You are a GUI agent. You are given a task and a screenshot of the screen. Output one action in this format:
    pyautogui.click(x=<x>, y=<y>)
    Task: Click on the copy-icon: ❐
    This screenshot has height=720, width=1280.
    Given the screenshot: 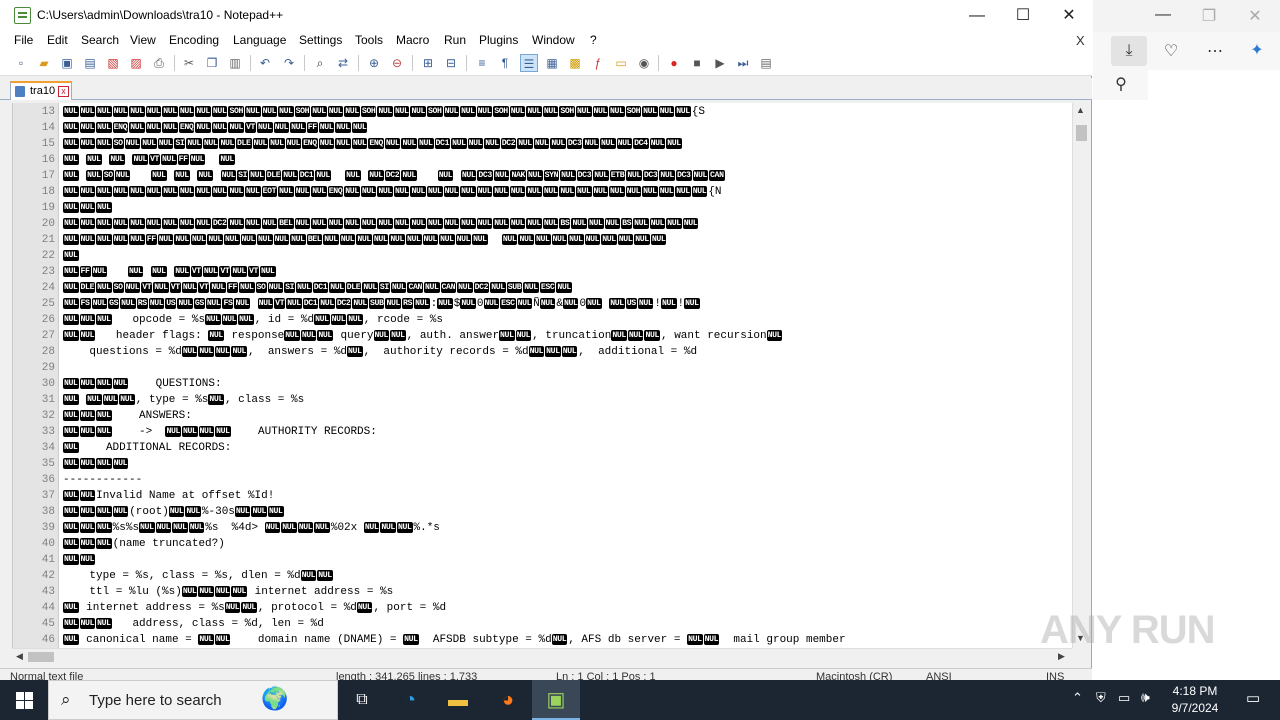 What is the action you would take?
    pyautogui.click(x=212, y=63)
    